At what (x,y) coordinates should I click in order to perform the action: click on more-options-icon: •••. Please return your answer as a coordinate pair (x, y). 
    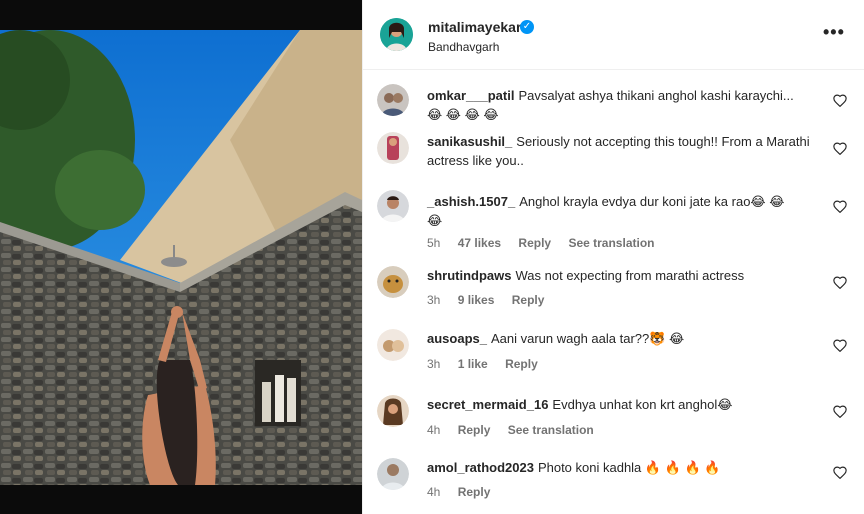
    Looking at the image, I should click on (834, 32).